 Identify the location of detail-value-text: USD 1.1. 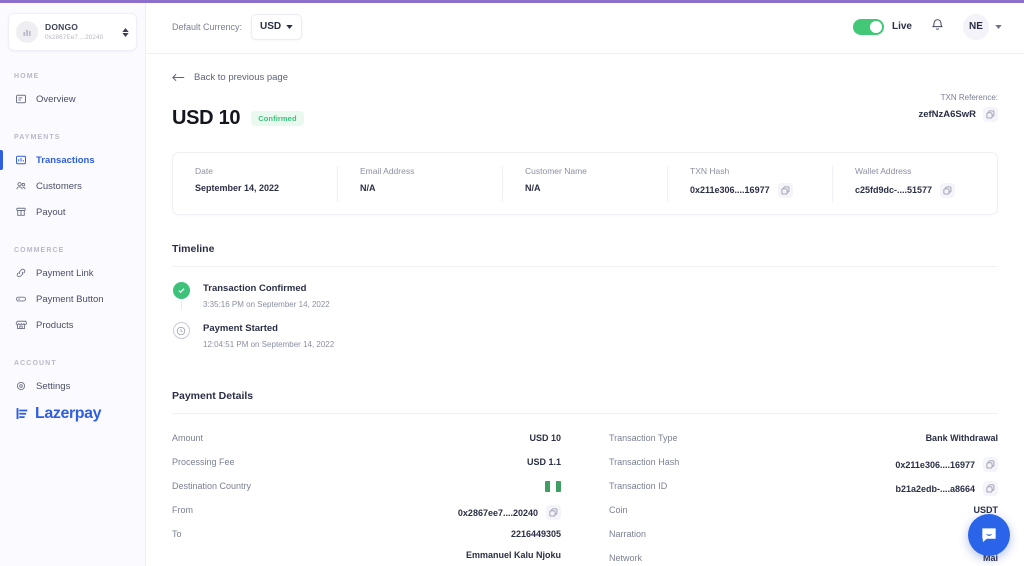
(543, 462).